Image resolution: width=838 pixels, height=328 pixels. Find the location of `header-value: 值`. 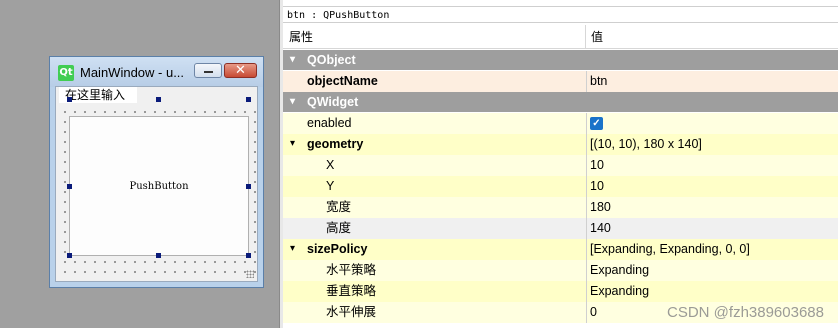

header-value: 值 is located at coordinates (597, 37).